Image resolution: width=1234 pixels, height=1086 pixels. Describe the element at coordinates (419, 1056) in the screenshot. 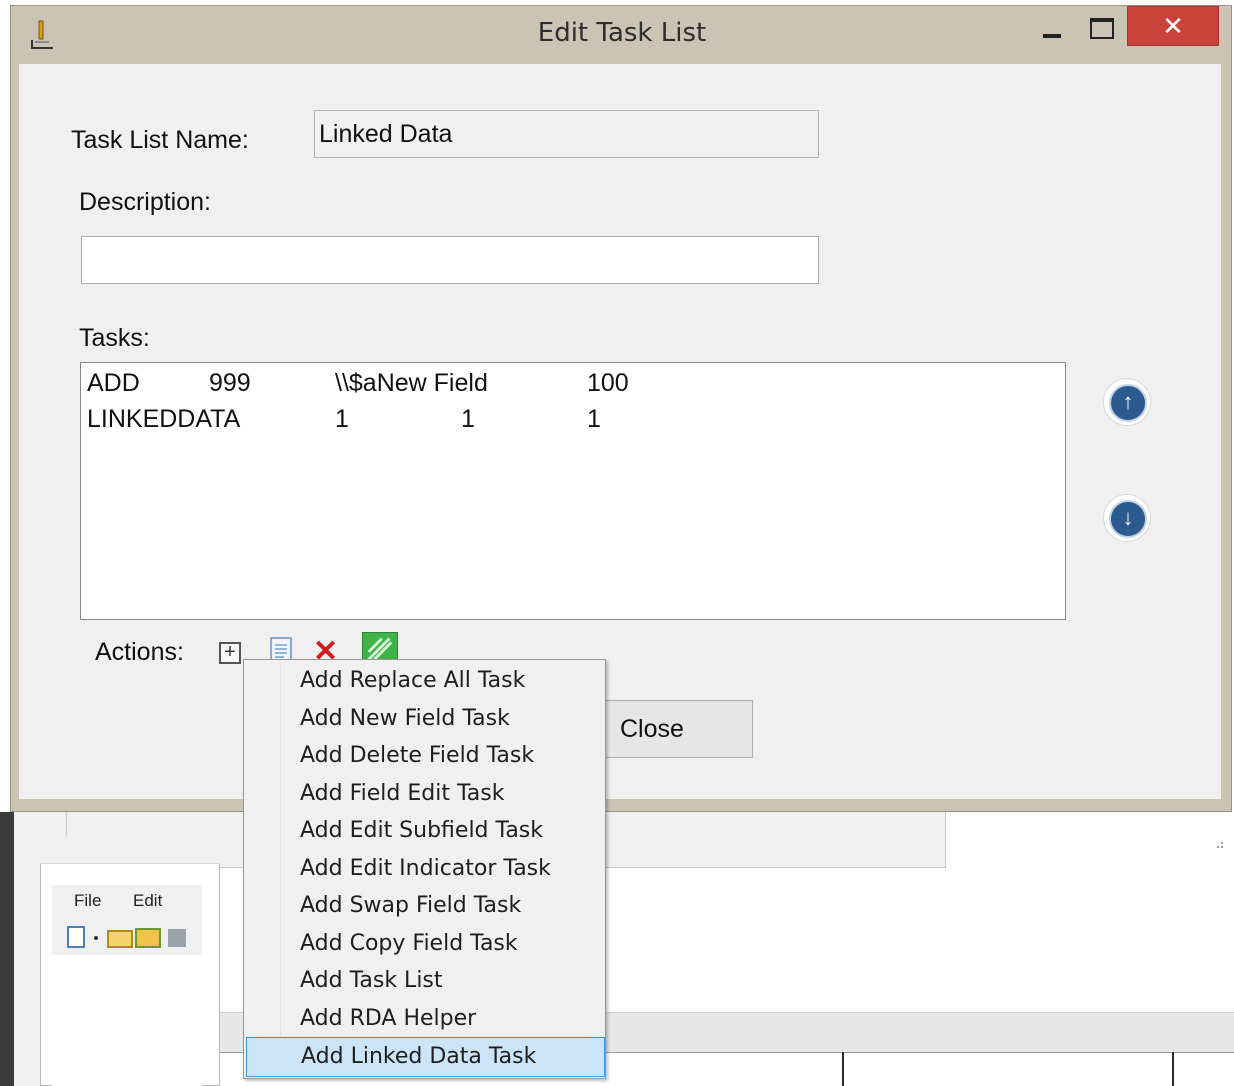

I see `menu-item-label: Add Linked Data Task` at that location.